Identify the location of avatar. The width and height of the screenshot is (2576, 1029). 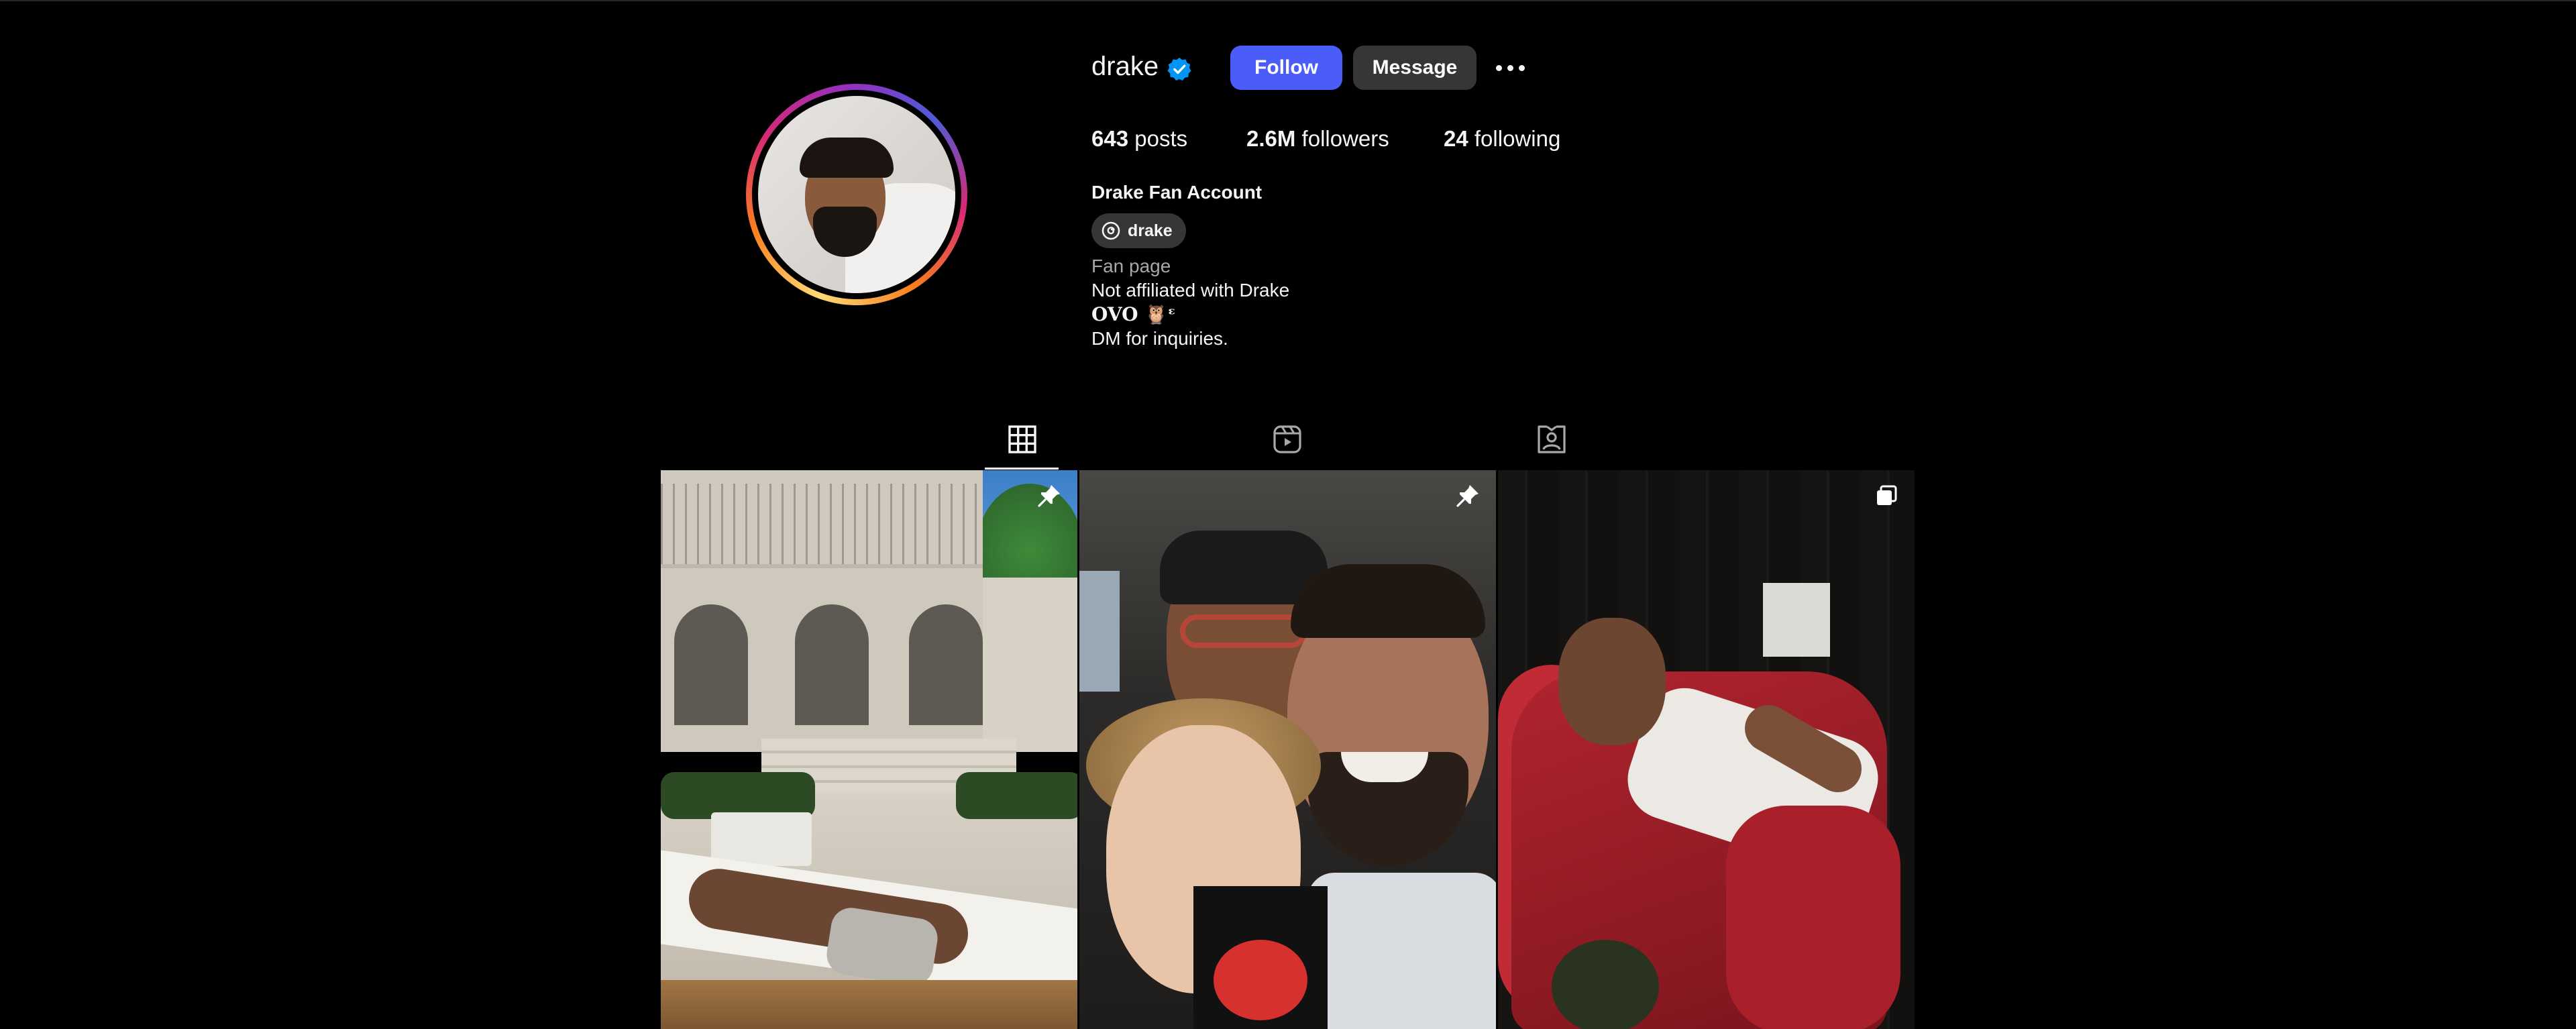
(856, 194).